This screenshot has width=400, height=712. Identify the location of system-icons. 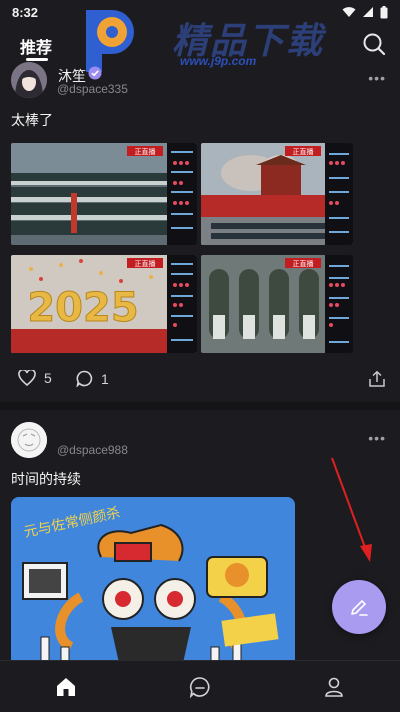
(365, 12).